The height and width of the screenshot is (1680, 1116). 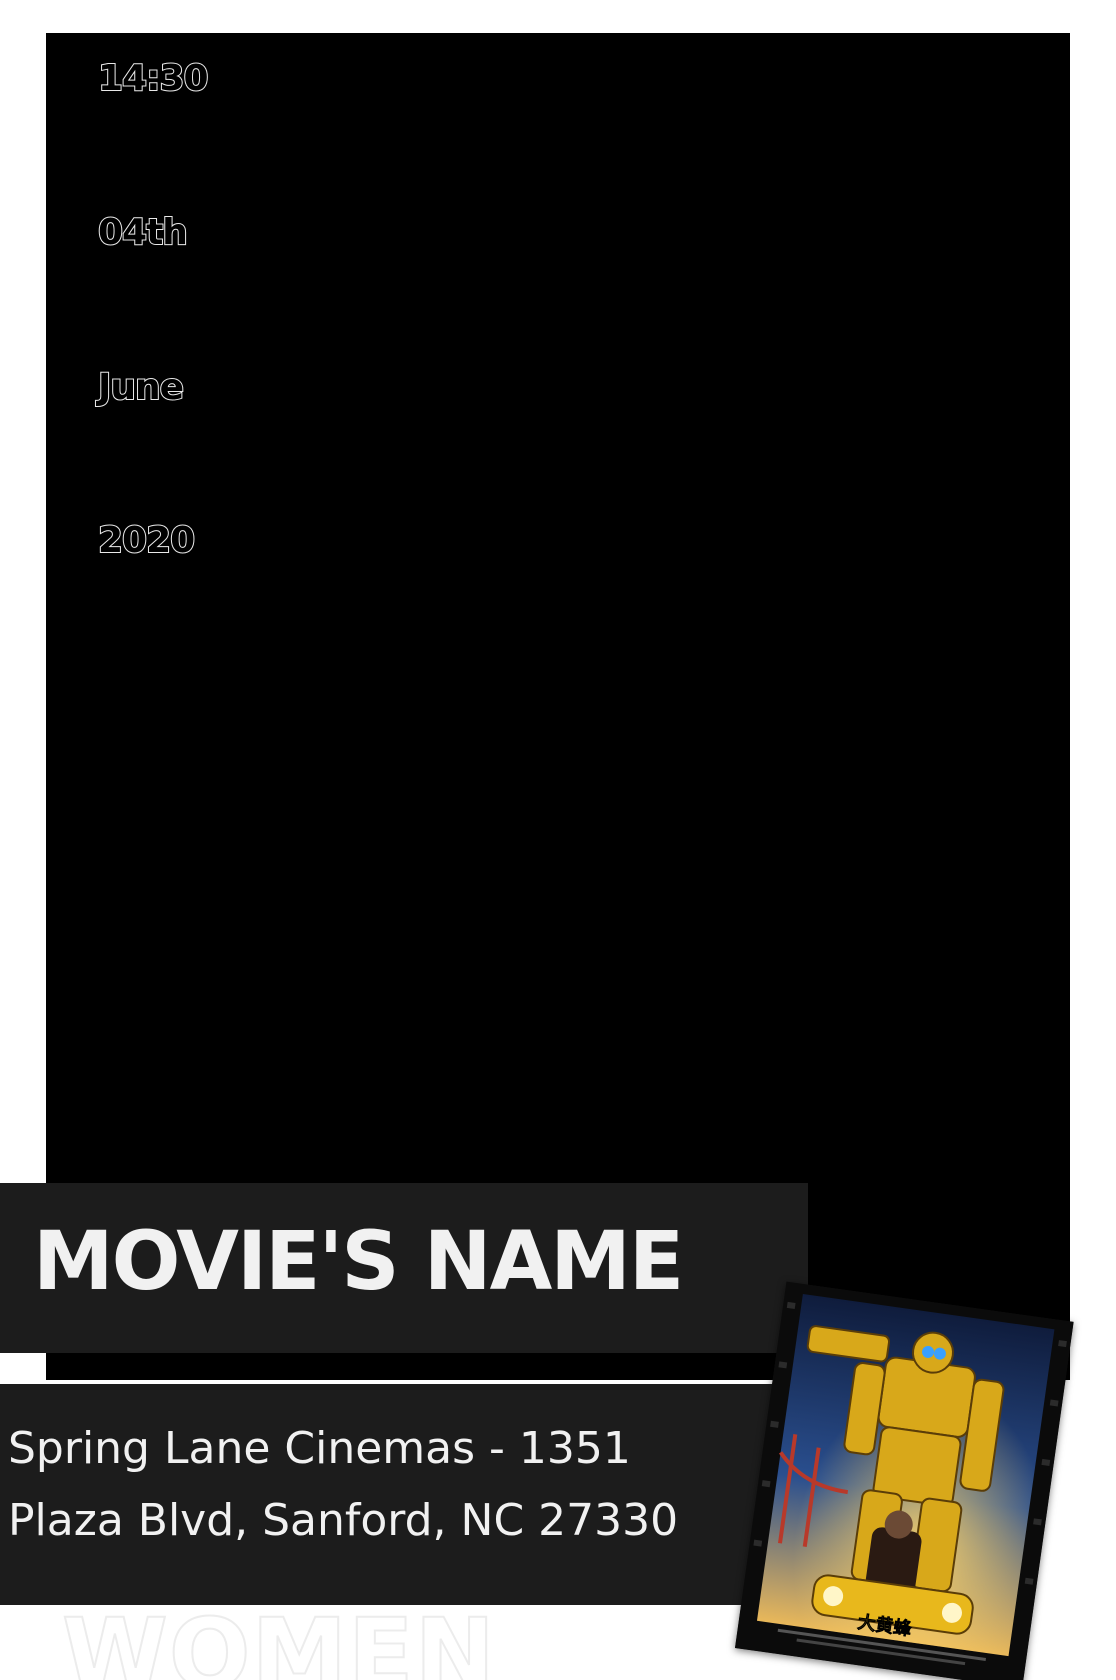 What do you see at coordinates (153, 78) in the screenshot?
I see `showtime-time: 14:30` at bounding box center [153, 78].